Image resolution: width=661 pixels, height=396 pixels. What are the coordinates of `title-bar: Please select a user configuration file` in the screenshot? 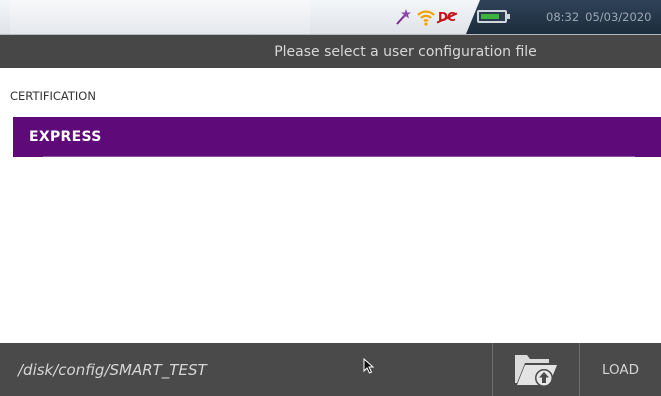 It's located at (330, 51).